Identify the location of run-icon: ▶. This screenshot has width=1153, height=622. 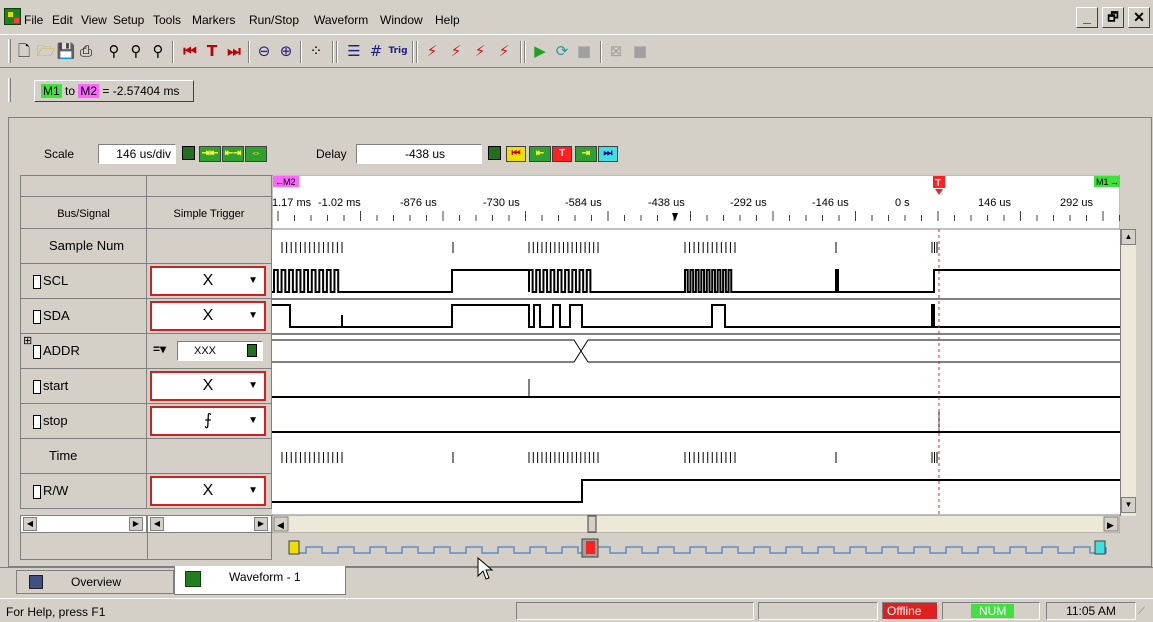
(540, 51).